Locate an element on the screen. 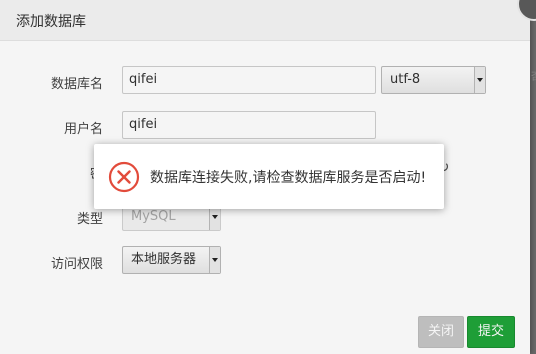 The height and width of the screenshot is (354, 536). error-alert: 数据库连接失败,请检查数据库服务是否启动! is located at coordinates (269, 176).